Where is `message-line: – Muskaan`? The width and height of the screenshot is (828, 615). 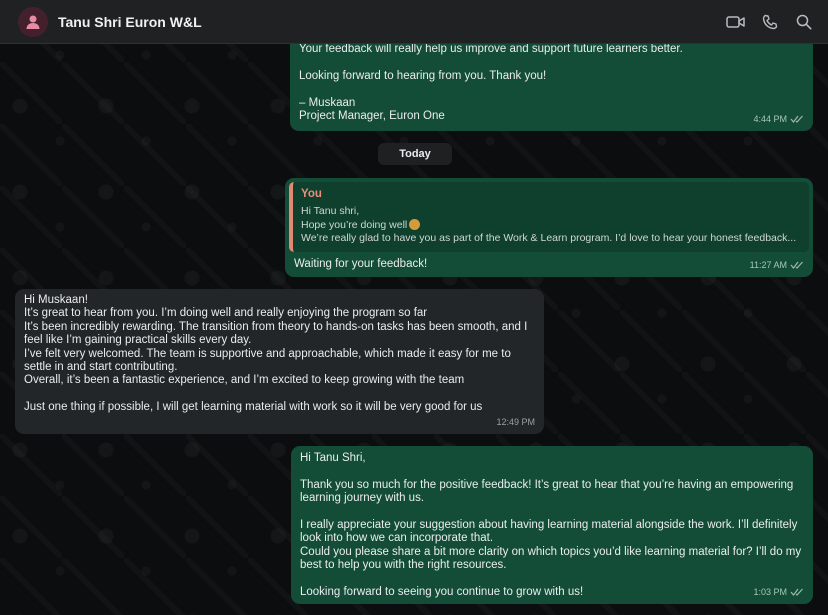 message-line: – Muskaan is located at coordinates (327, 102).